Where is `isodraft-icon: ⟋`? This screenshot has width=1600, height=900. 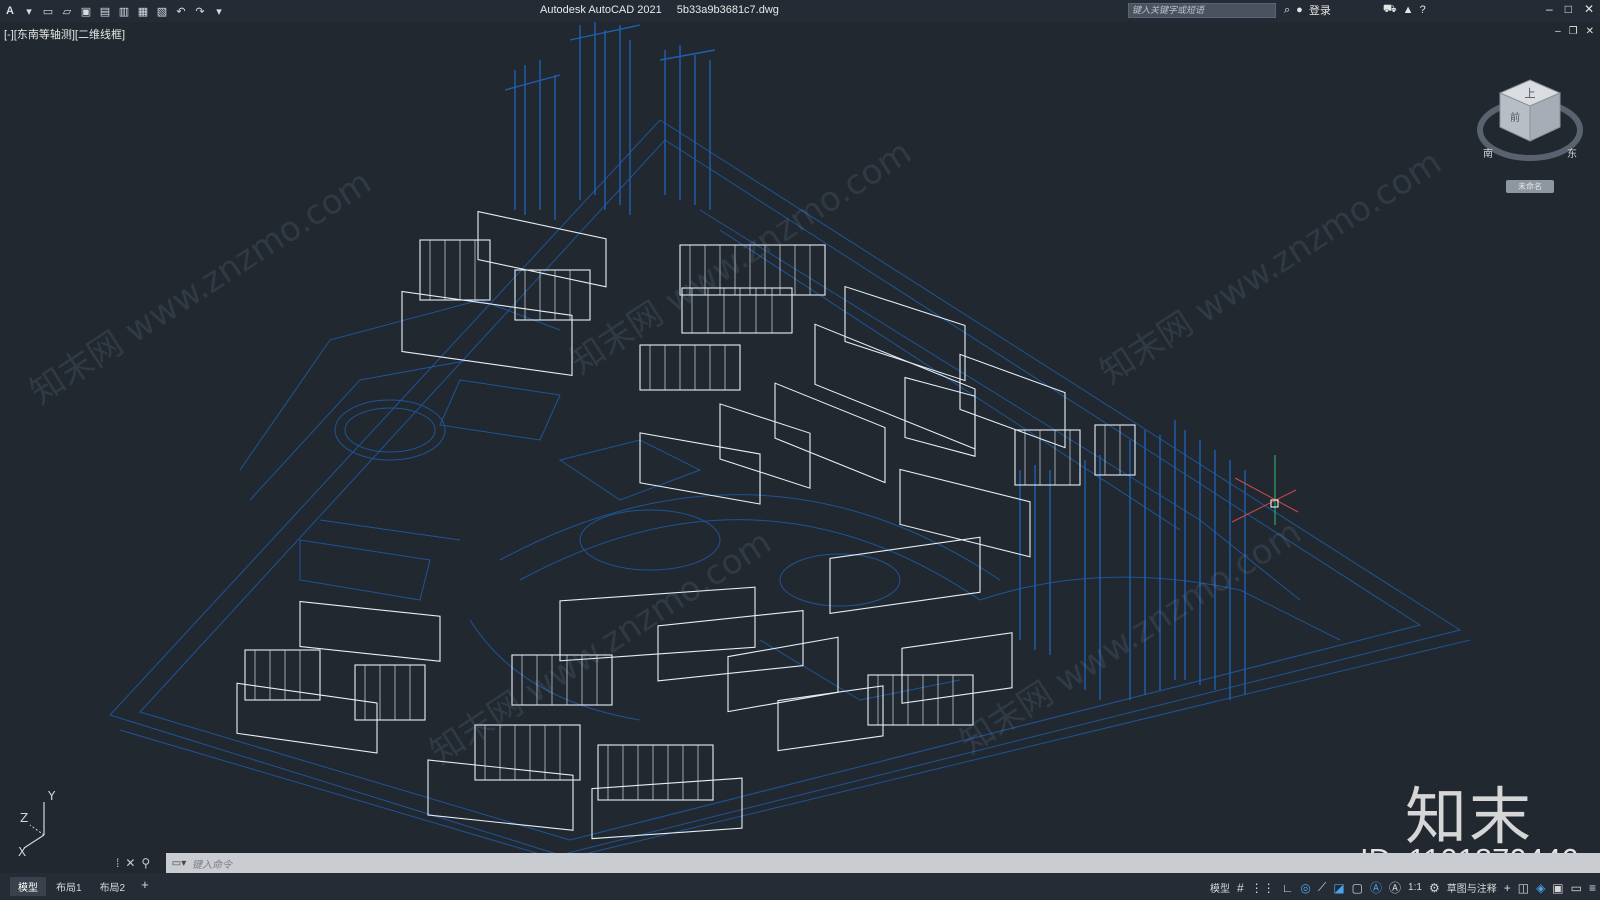 isodraft-icon: ⟋ is located at coordinates (1322, 887).